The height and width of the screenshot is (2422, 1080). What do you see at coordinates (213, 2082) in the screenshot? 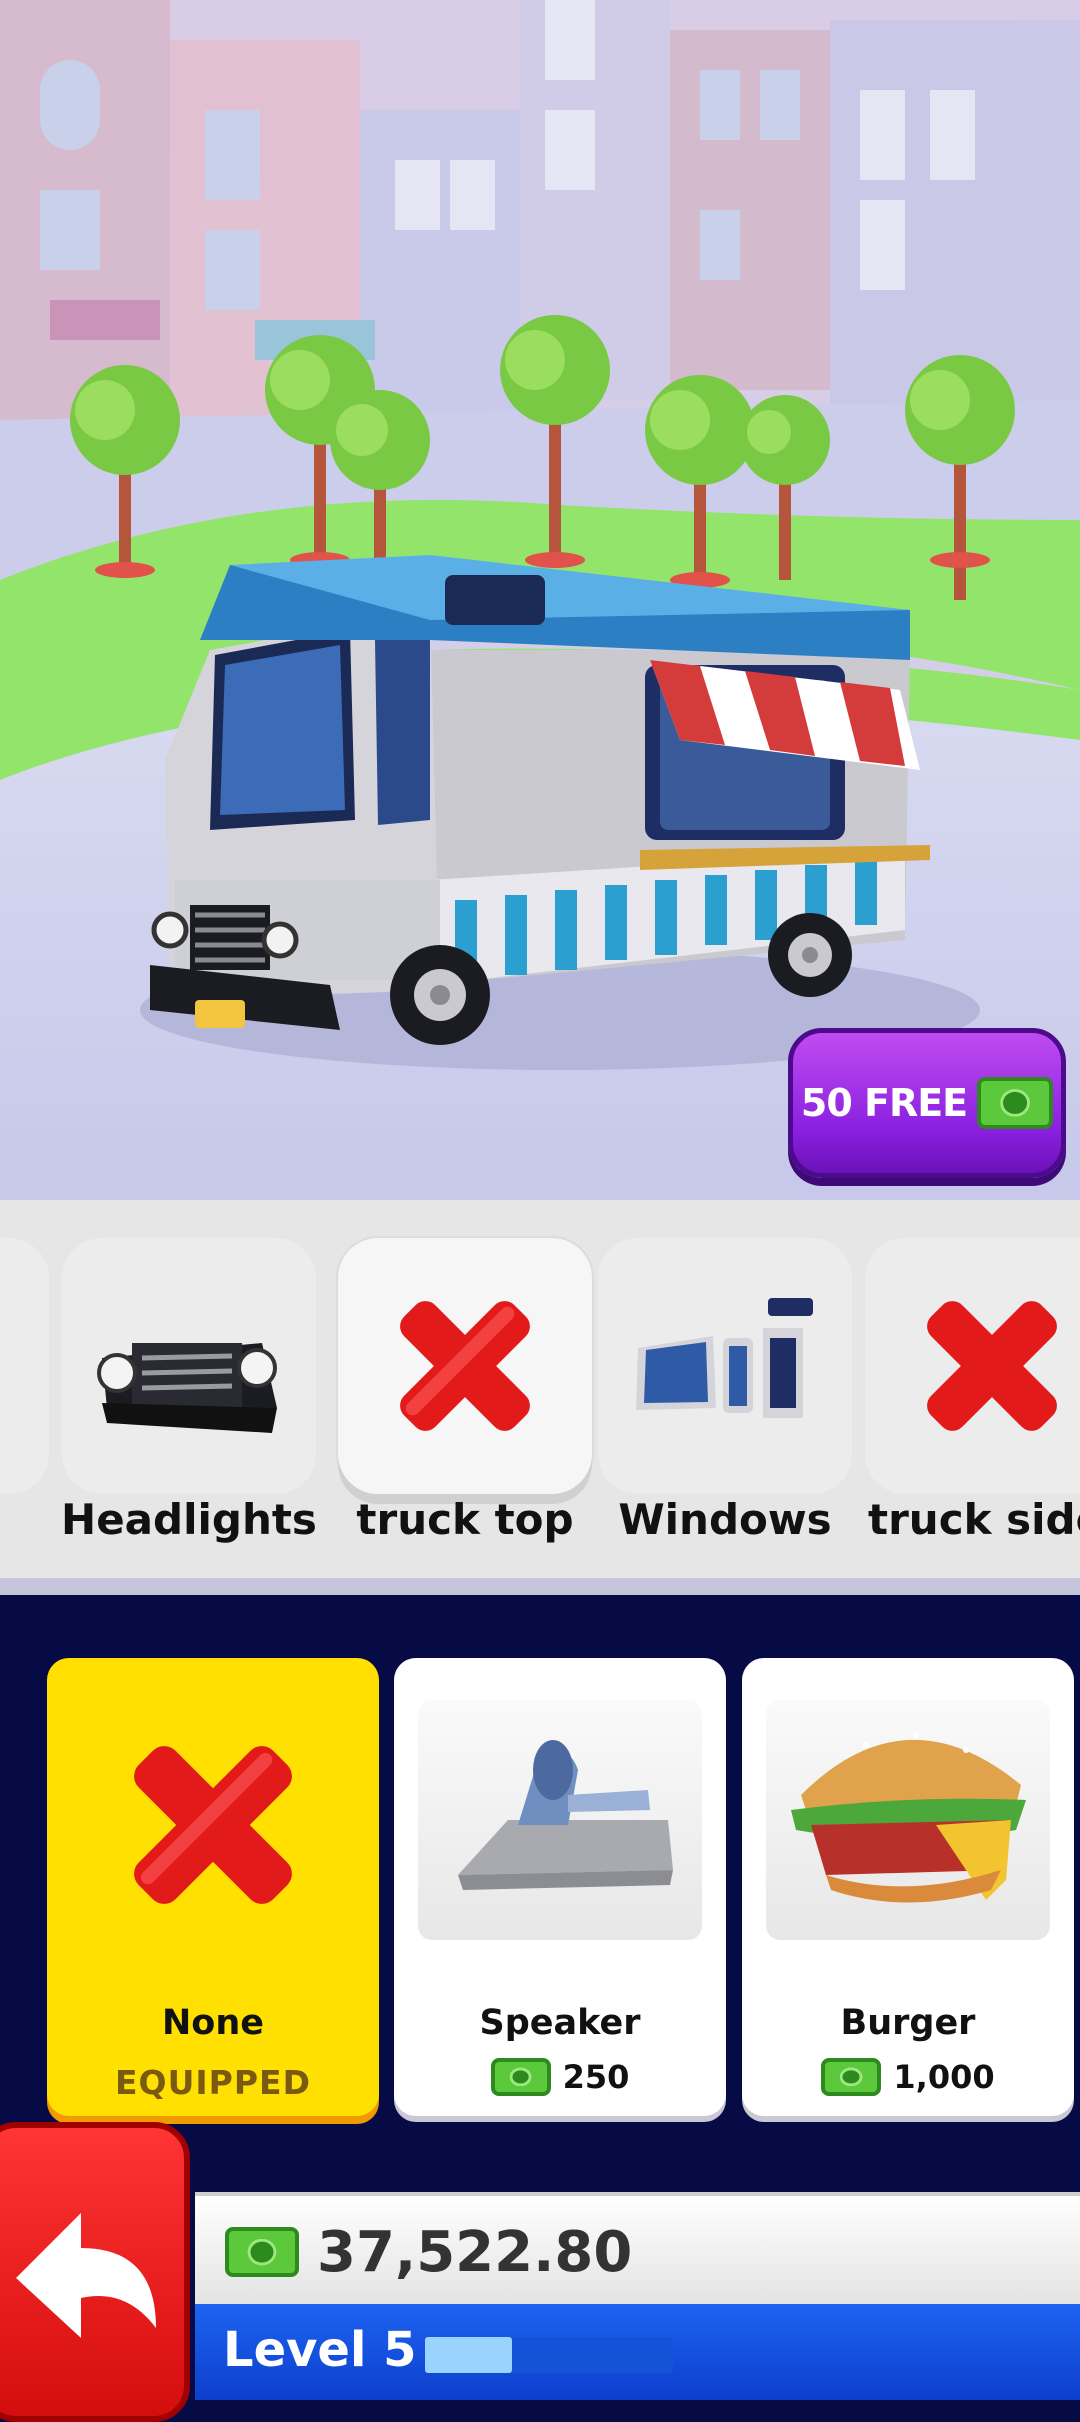
I see `equipped-status: EQUIPPED` at bounding box center [213, 2082].